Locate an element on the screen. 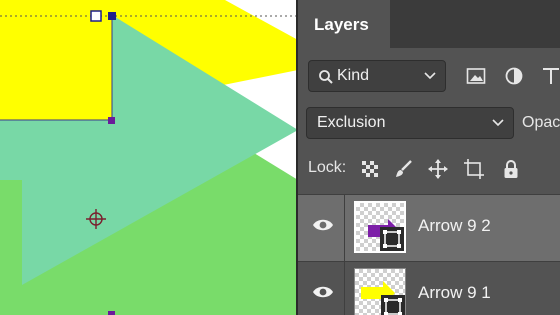 Image resolution: width=560 pixels, height=315 pixels. filter-row: Kind is located at coordinates (429, 77).